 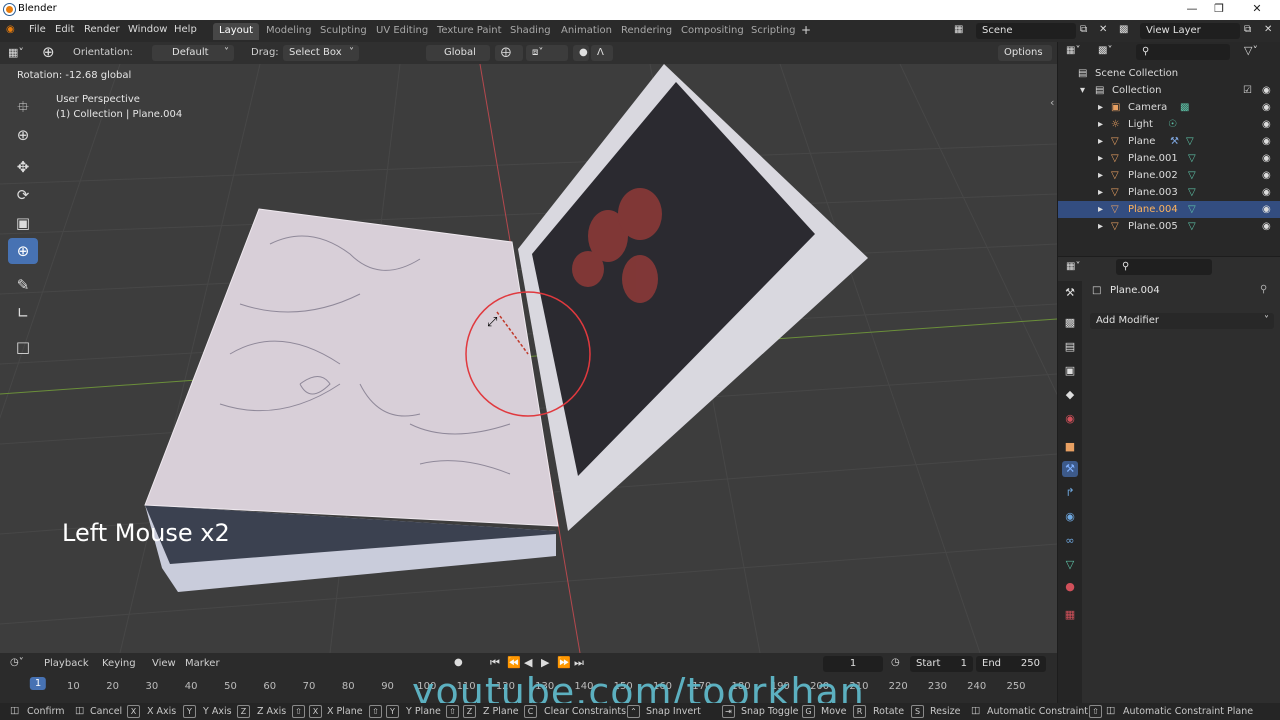 I want to click on editor-type-icon: ◷˅, so click(x=17, y=662).